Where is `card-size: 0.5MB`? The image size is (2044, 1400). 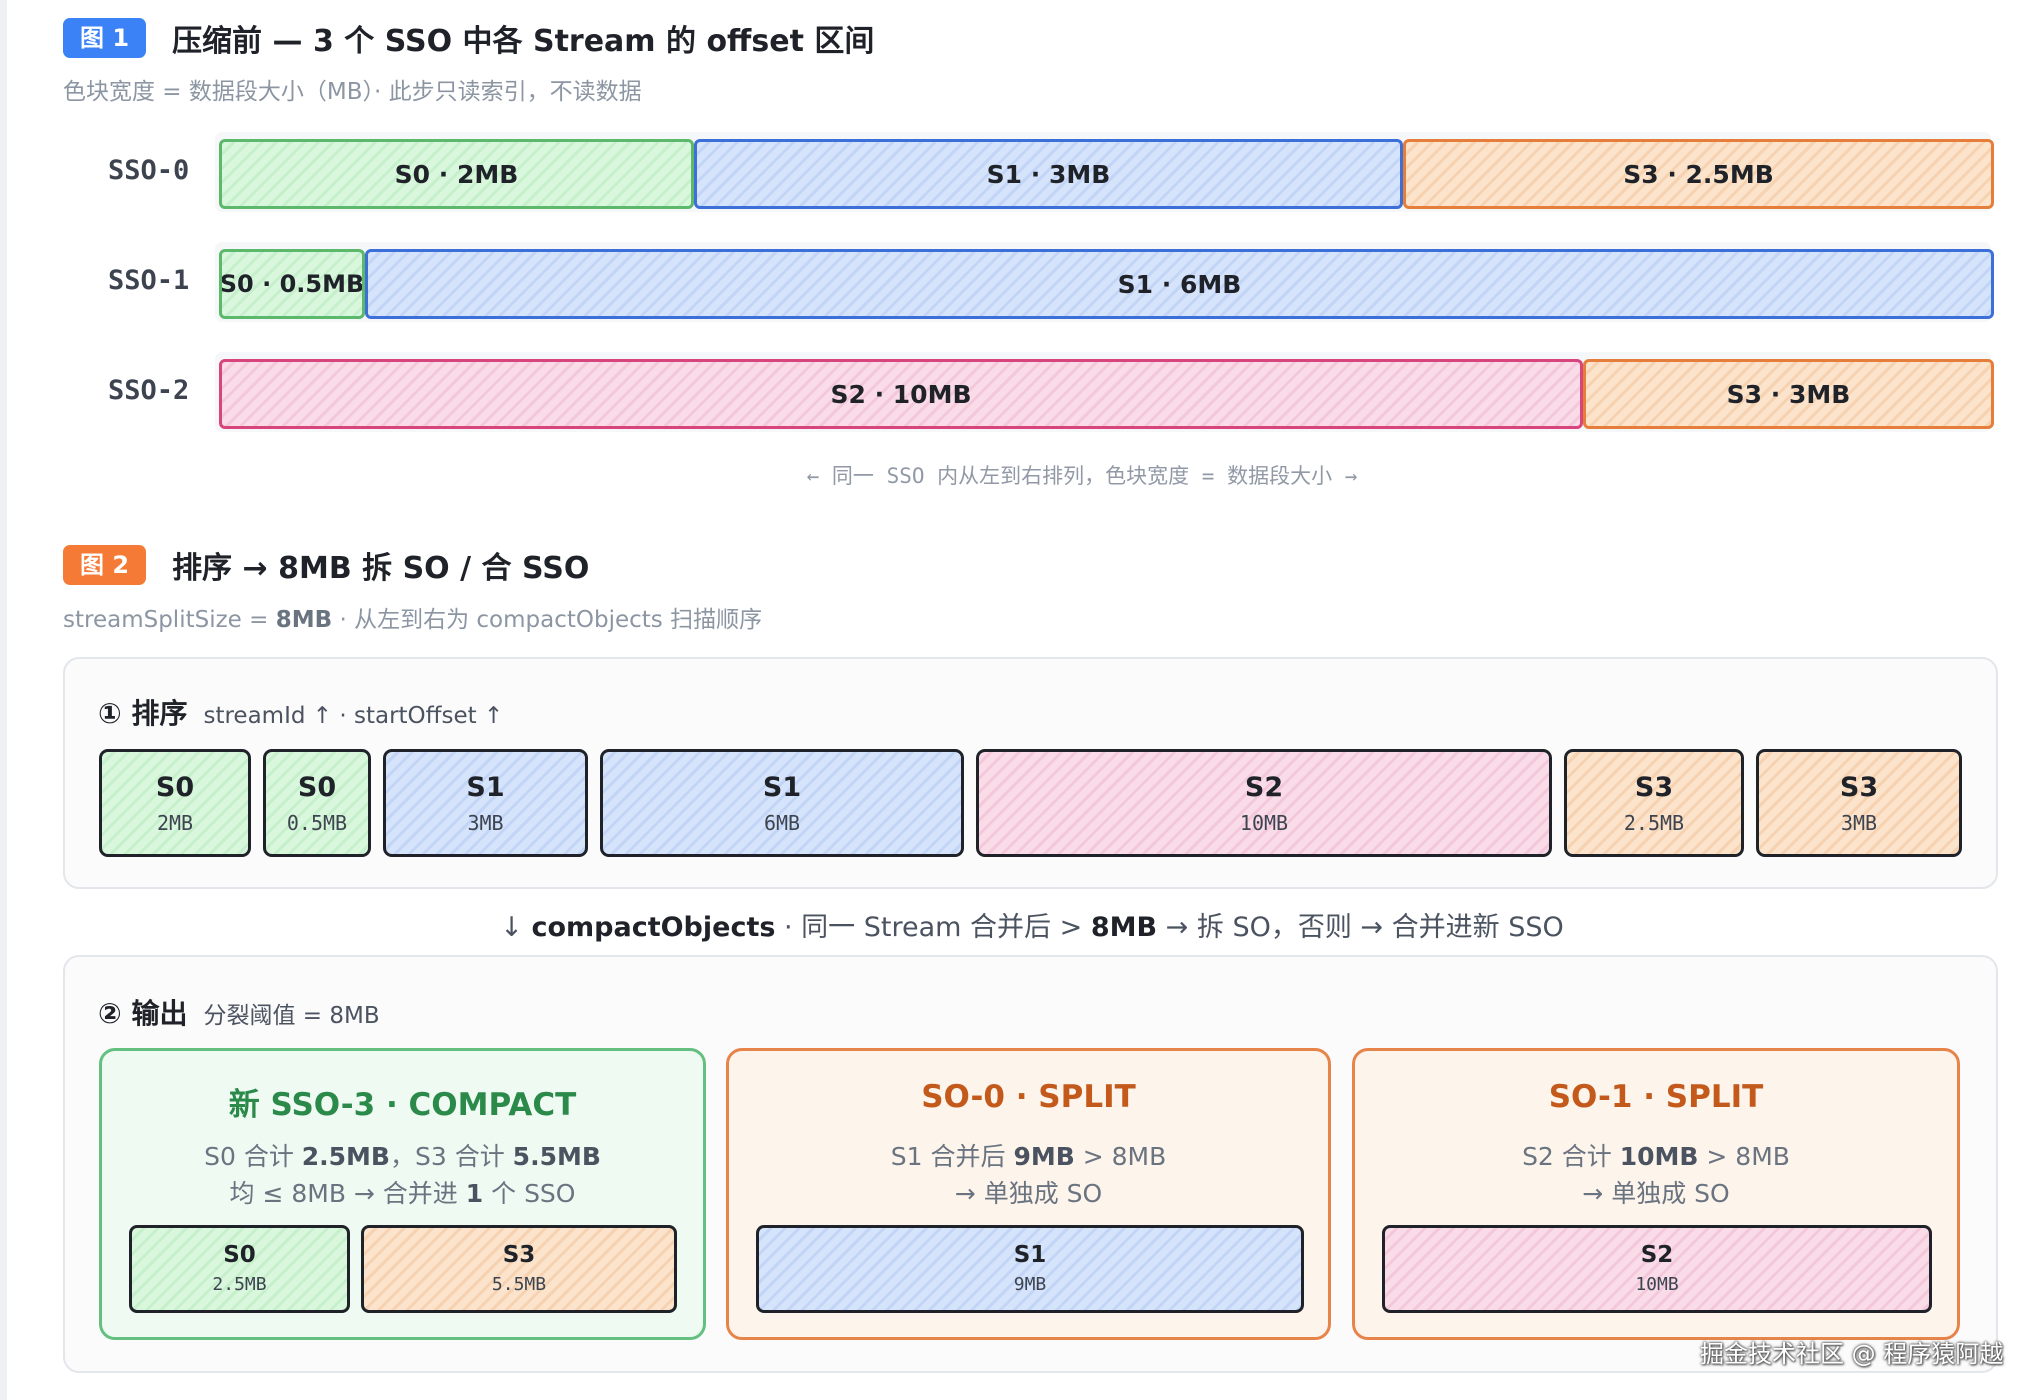 card-size: 0.5MB is located at coordinates (317, 823).